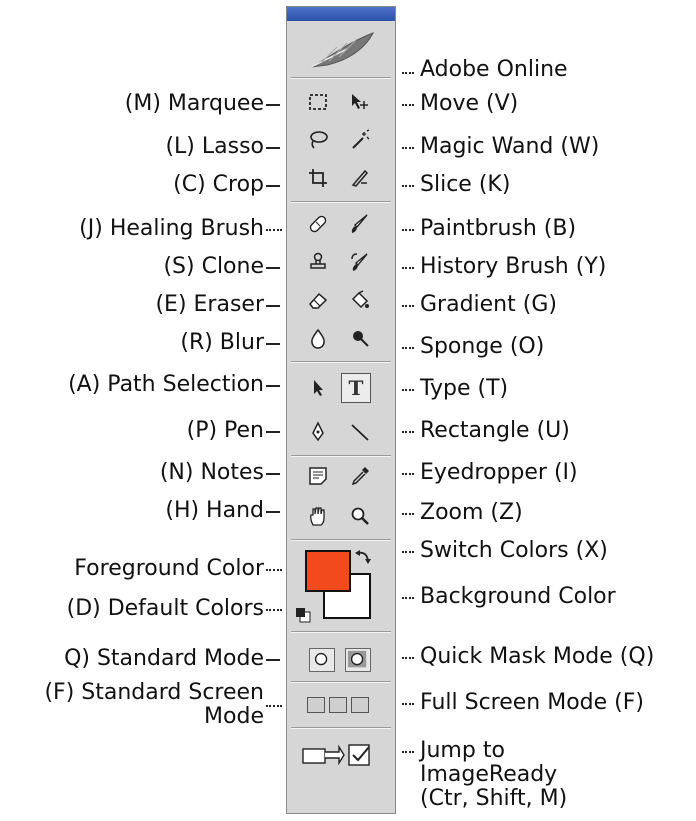  Describe the element at coordinates (322, 660) in the screenshot. I see `standard-mode-button` at that location.